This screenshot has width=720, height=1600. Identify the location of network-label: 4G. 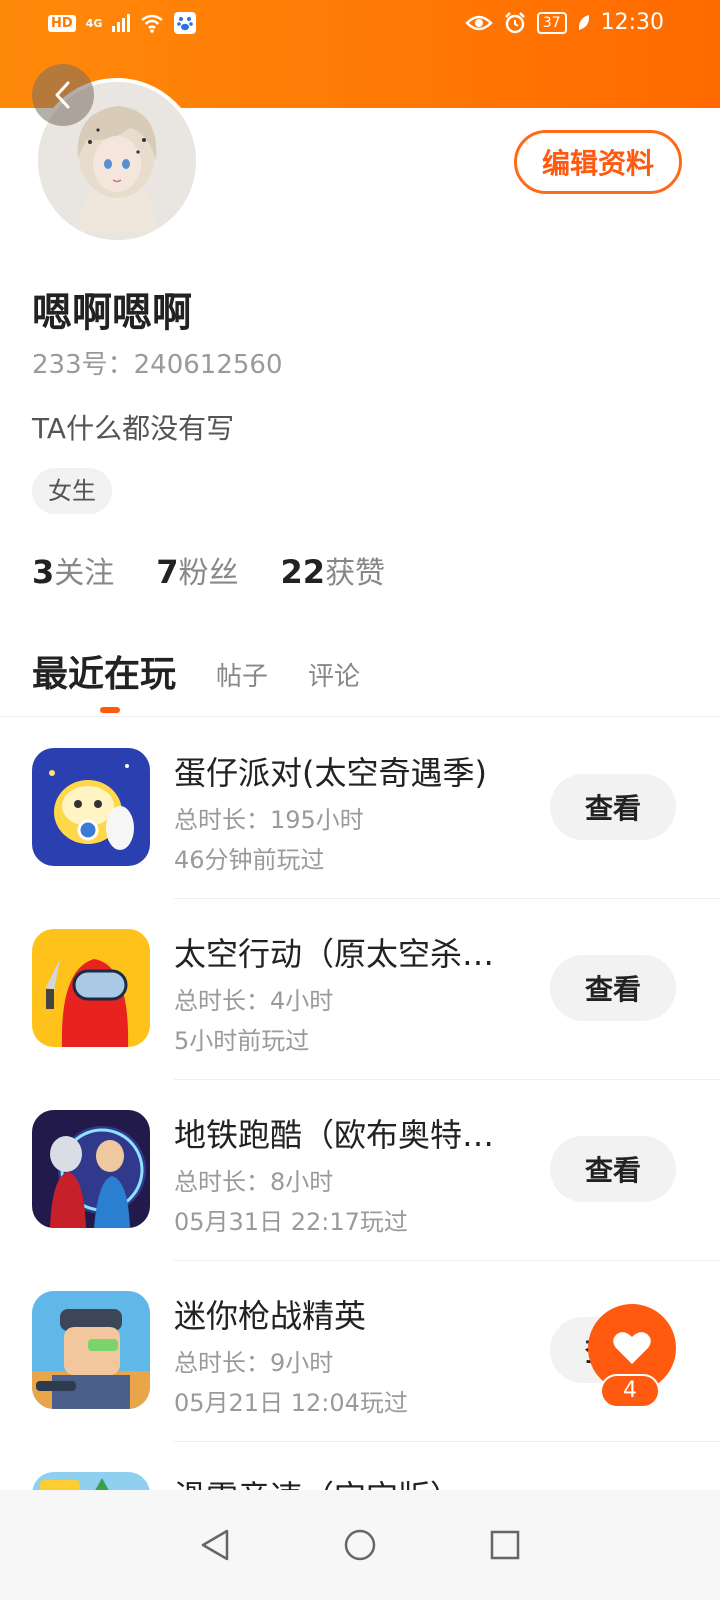
(94, 23).